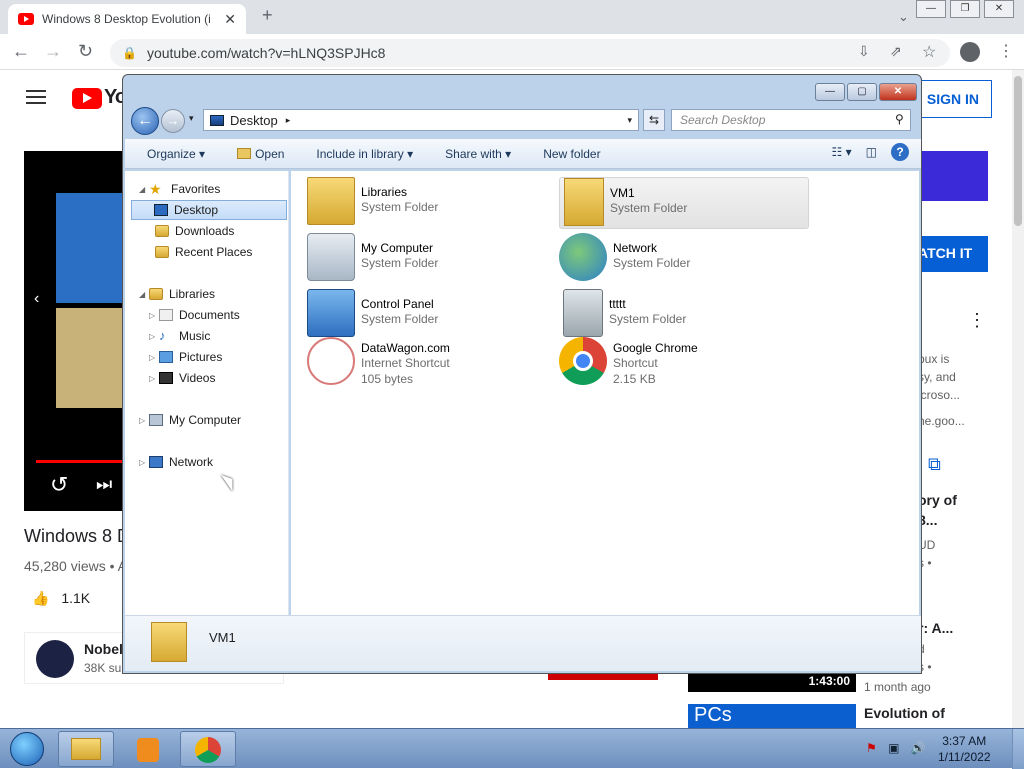 This screenshot has height=769, width=1024. What do you see at coordinates (903, 17) in the screenshot?
I see `tab-search-icon: ⌄` at bounding box center [903, 17].